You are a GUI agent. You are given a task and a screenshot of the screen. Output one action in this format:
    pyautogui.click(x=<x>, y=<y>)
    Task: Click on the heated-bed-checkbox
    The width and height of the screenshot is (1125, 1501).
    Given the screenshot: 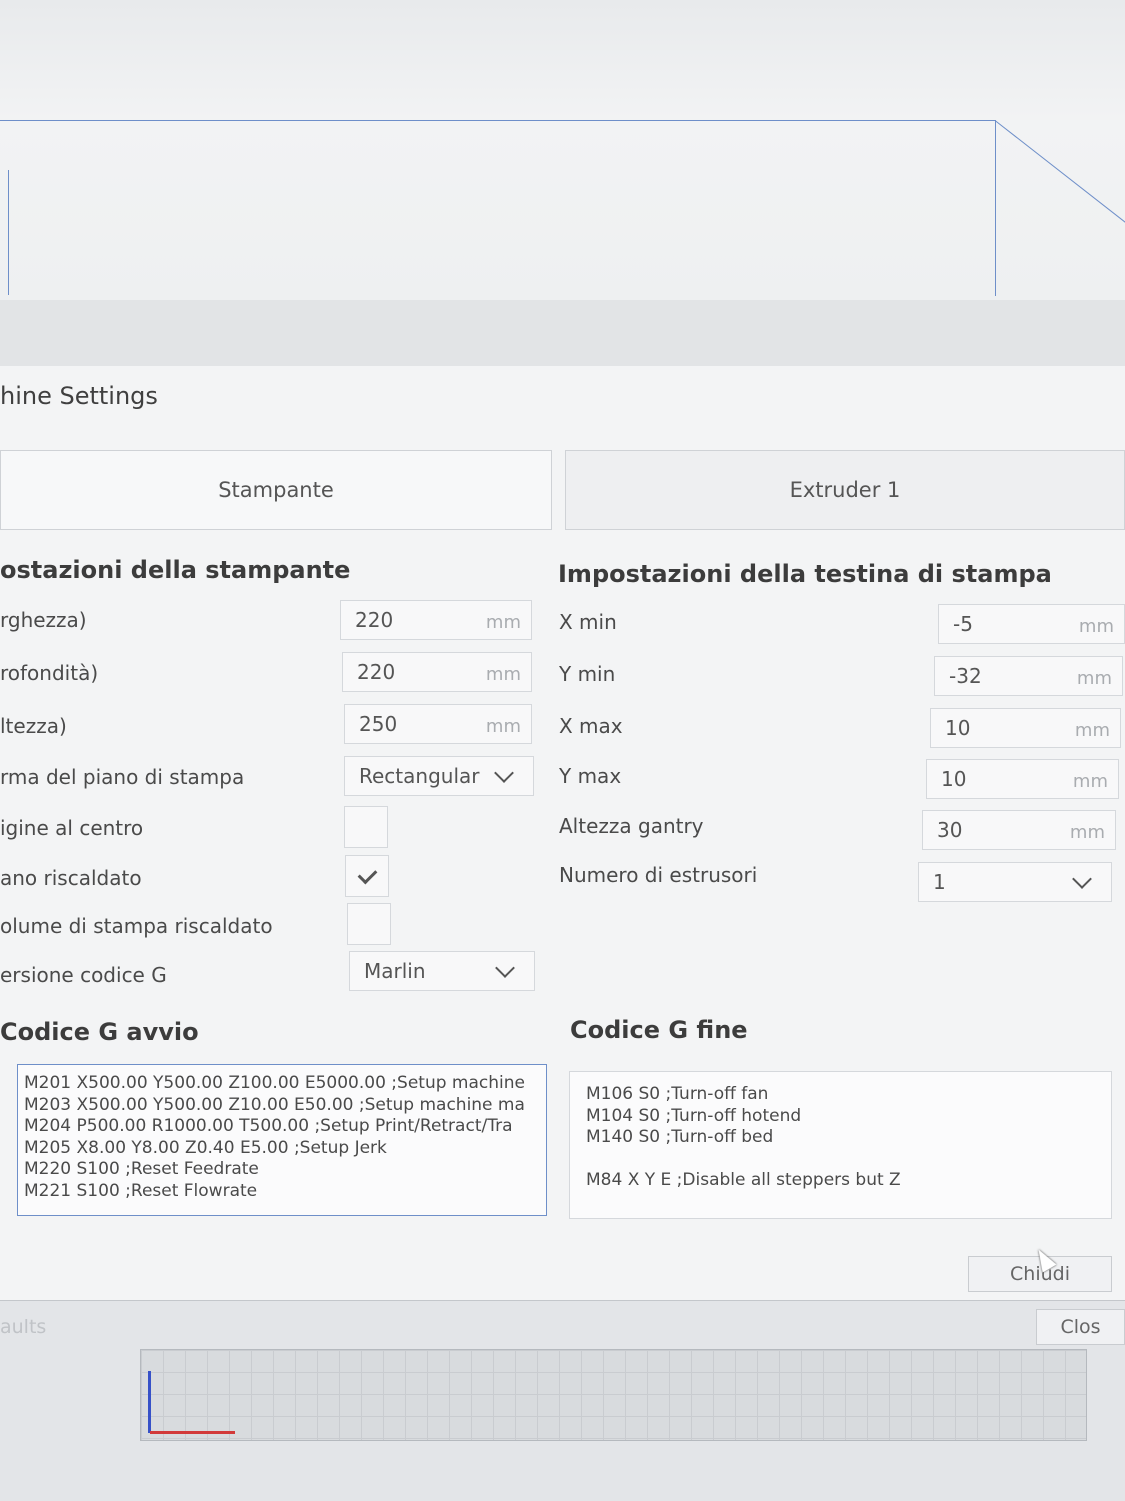 What is the action you would take?
    pyautogui.click(x=367, y=876)
    